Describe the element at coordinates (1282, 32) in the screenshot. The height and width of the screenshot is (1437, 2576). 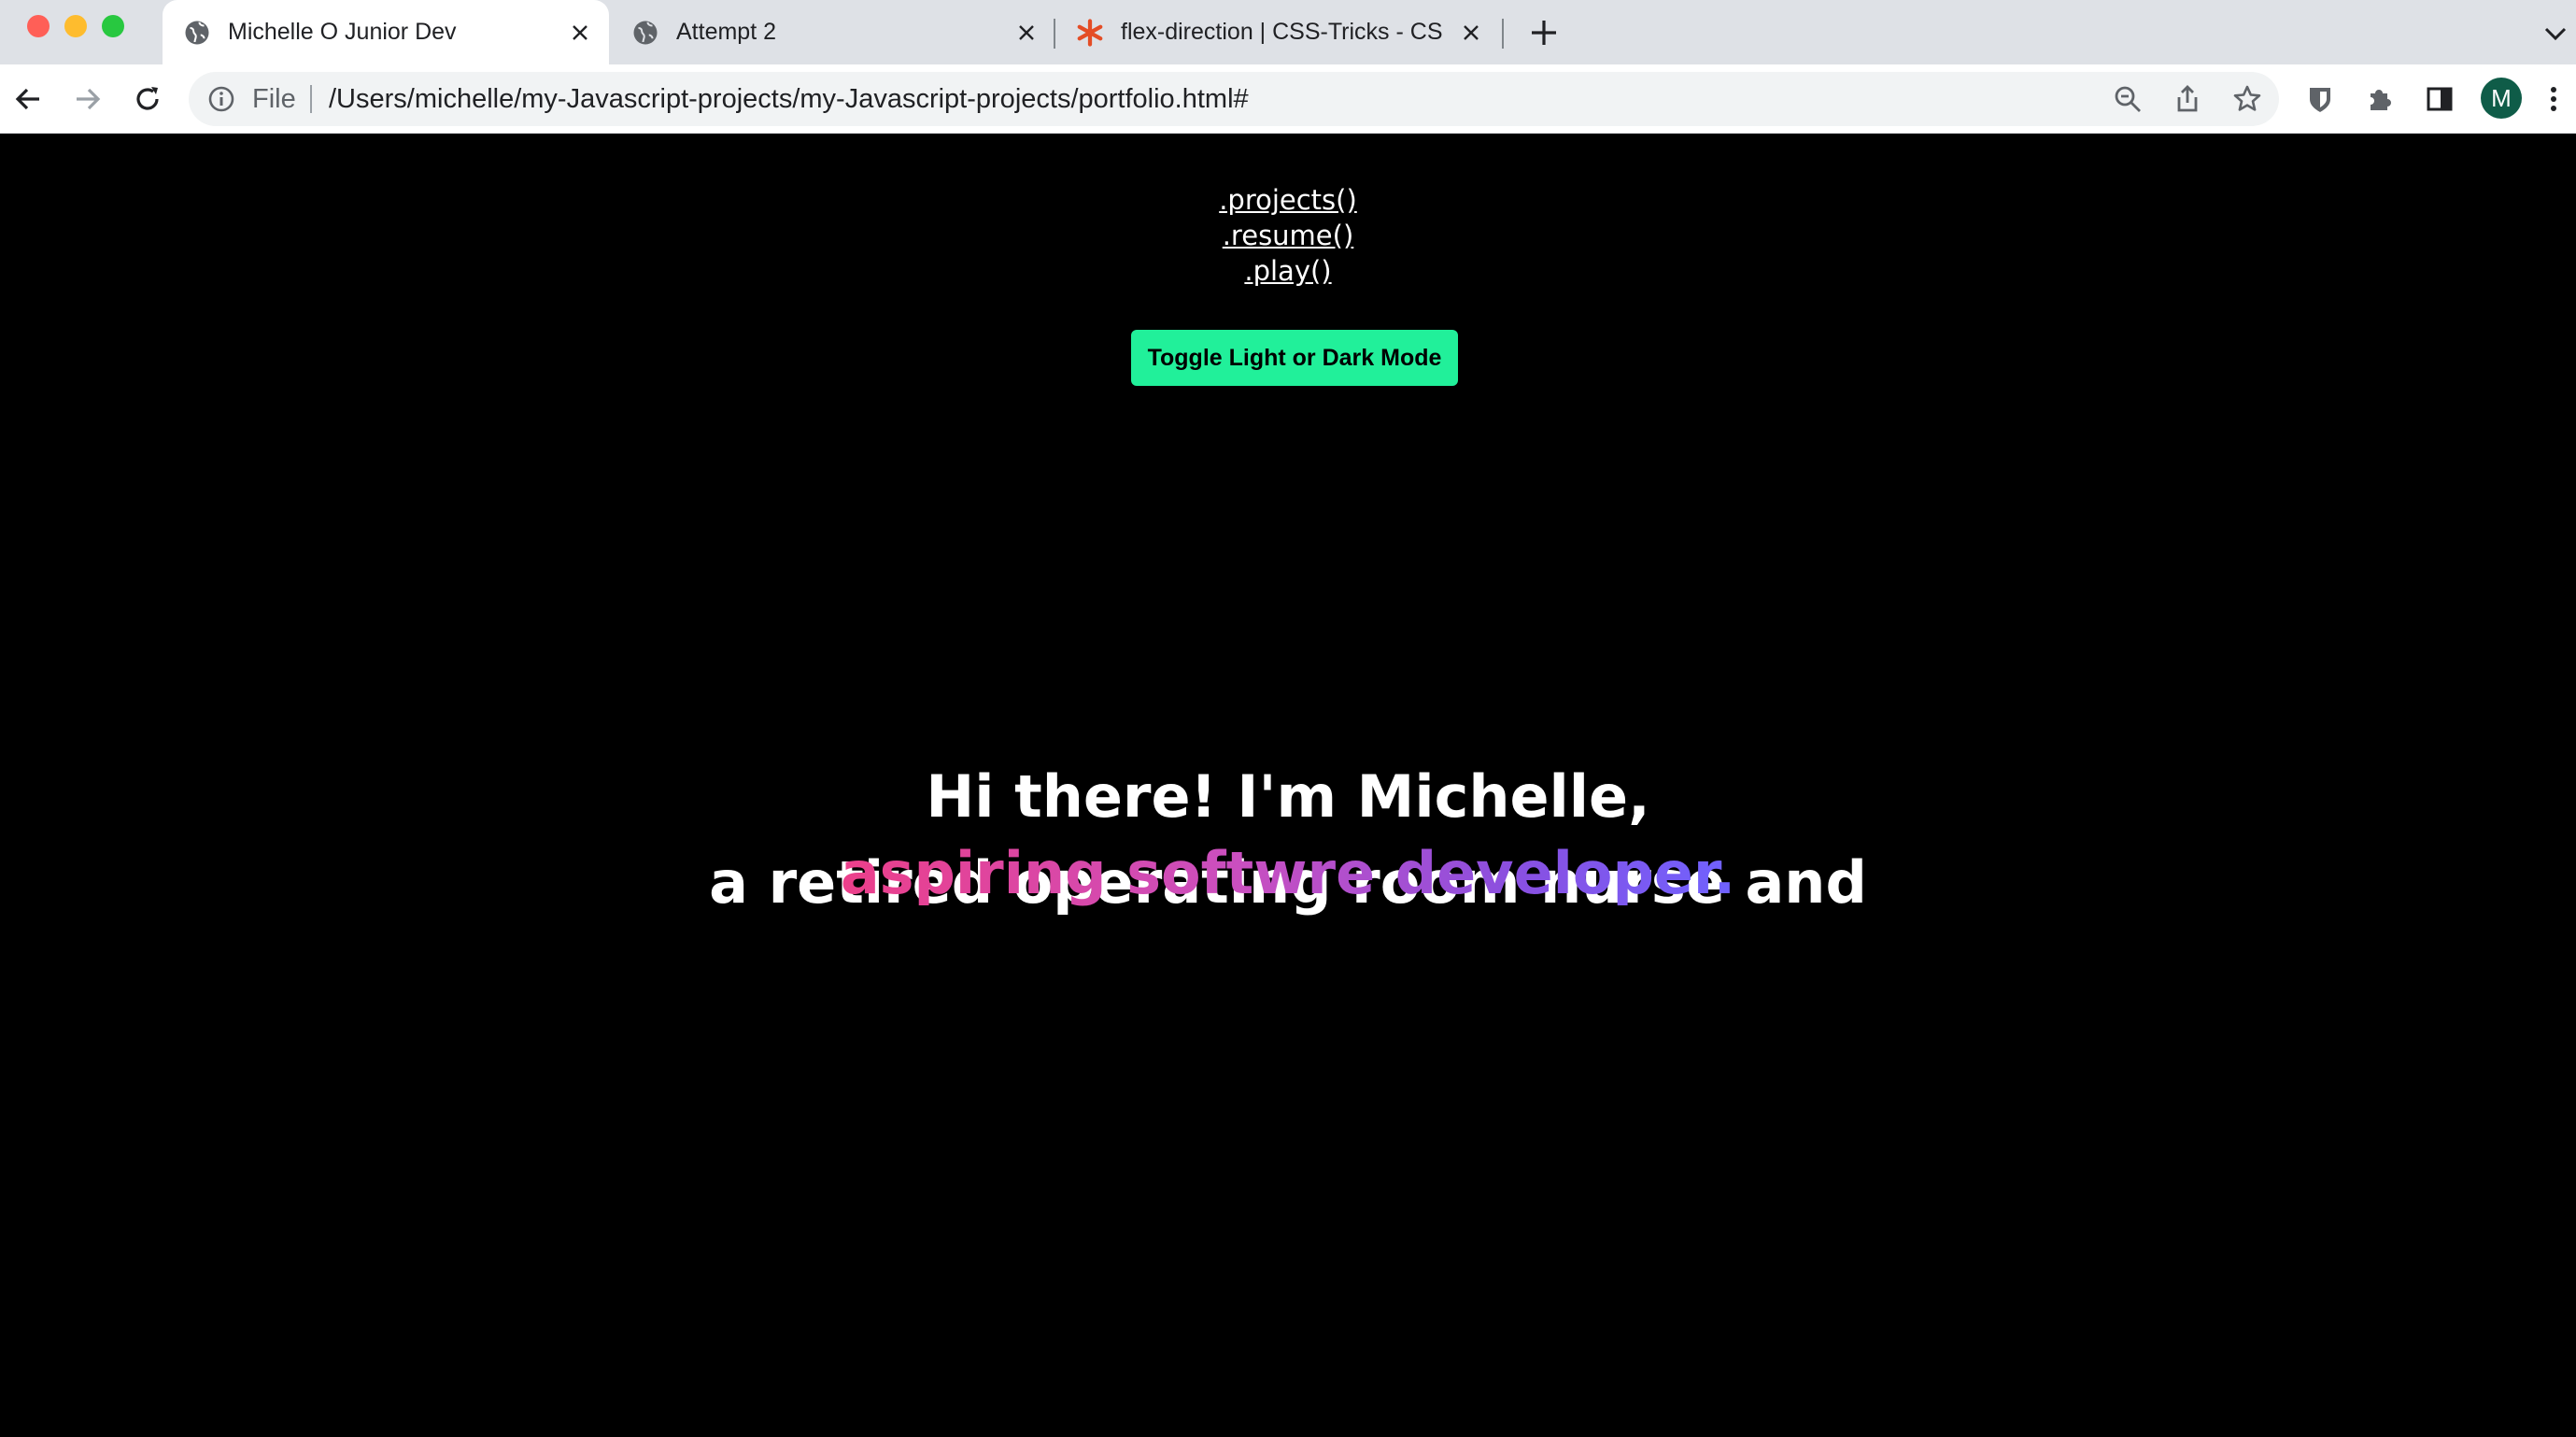
I see `tab-title: flex-direction | CSS-Tricks - CS` at that location.